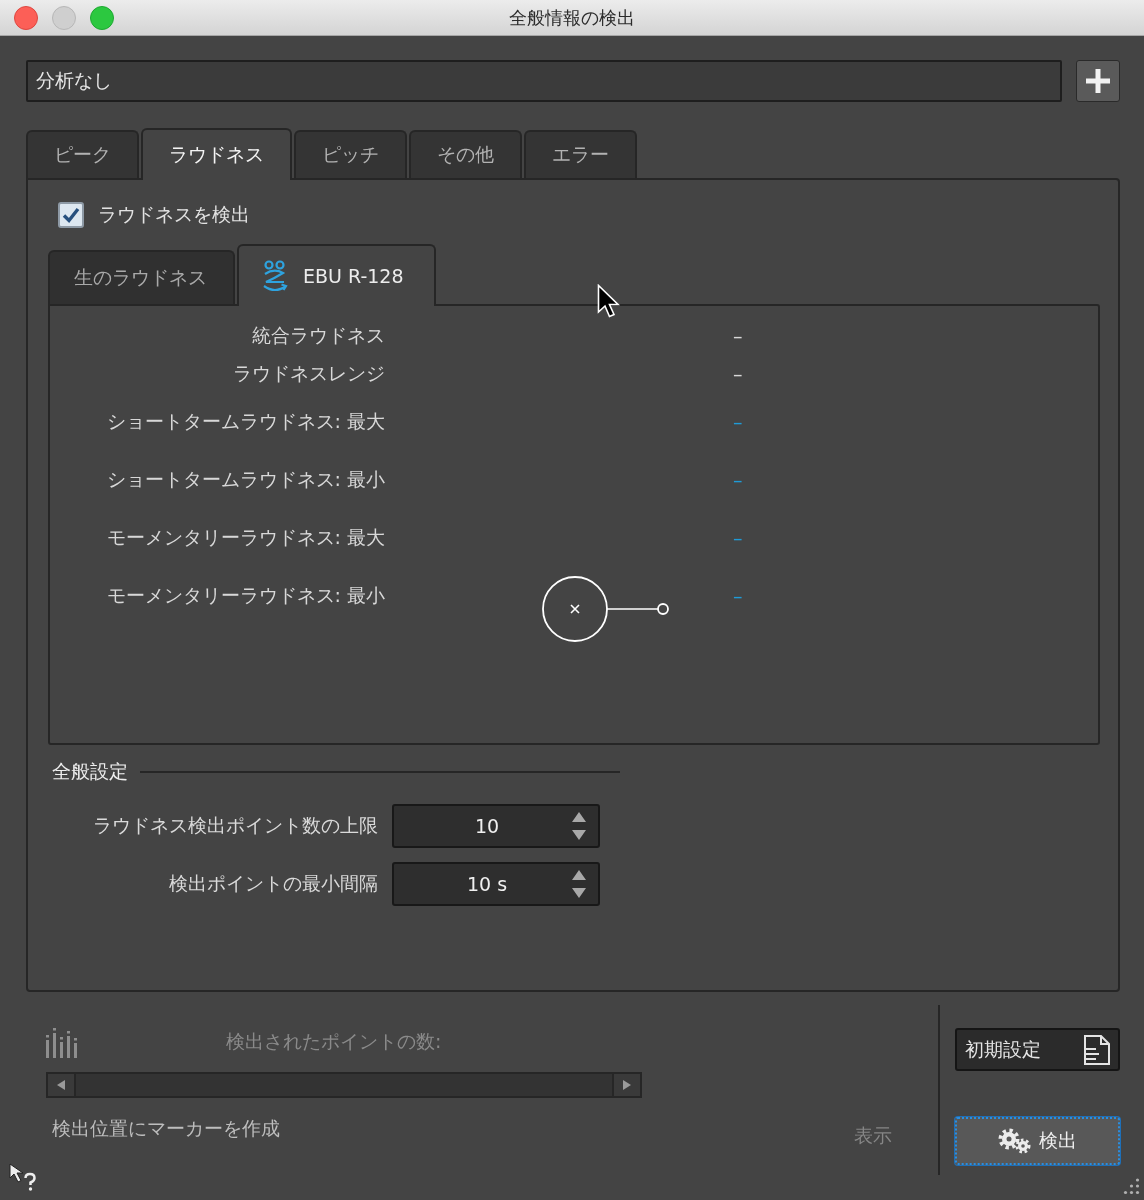 Image resolution: width=1144 pixels, height=1200 pixels. What do you see at coordinates (334, 1041) in the screenshot?
I see `points-count-label: 検出されたポイントの数:` at bounding box center [334, 1041].